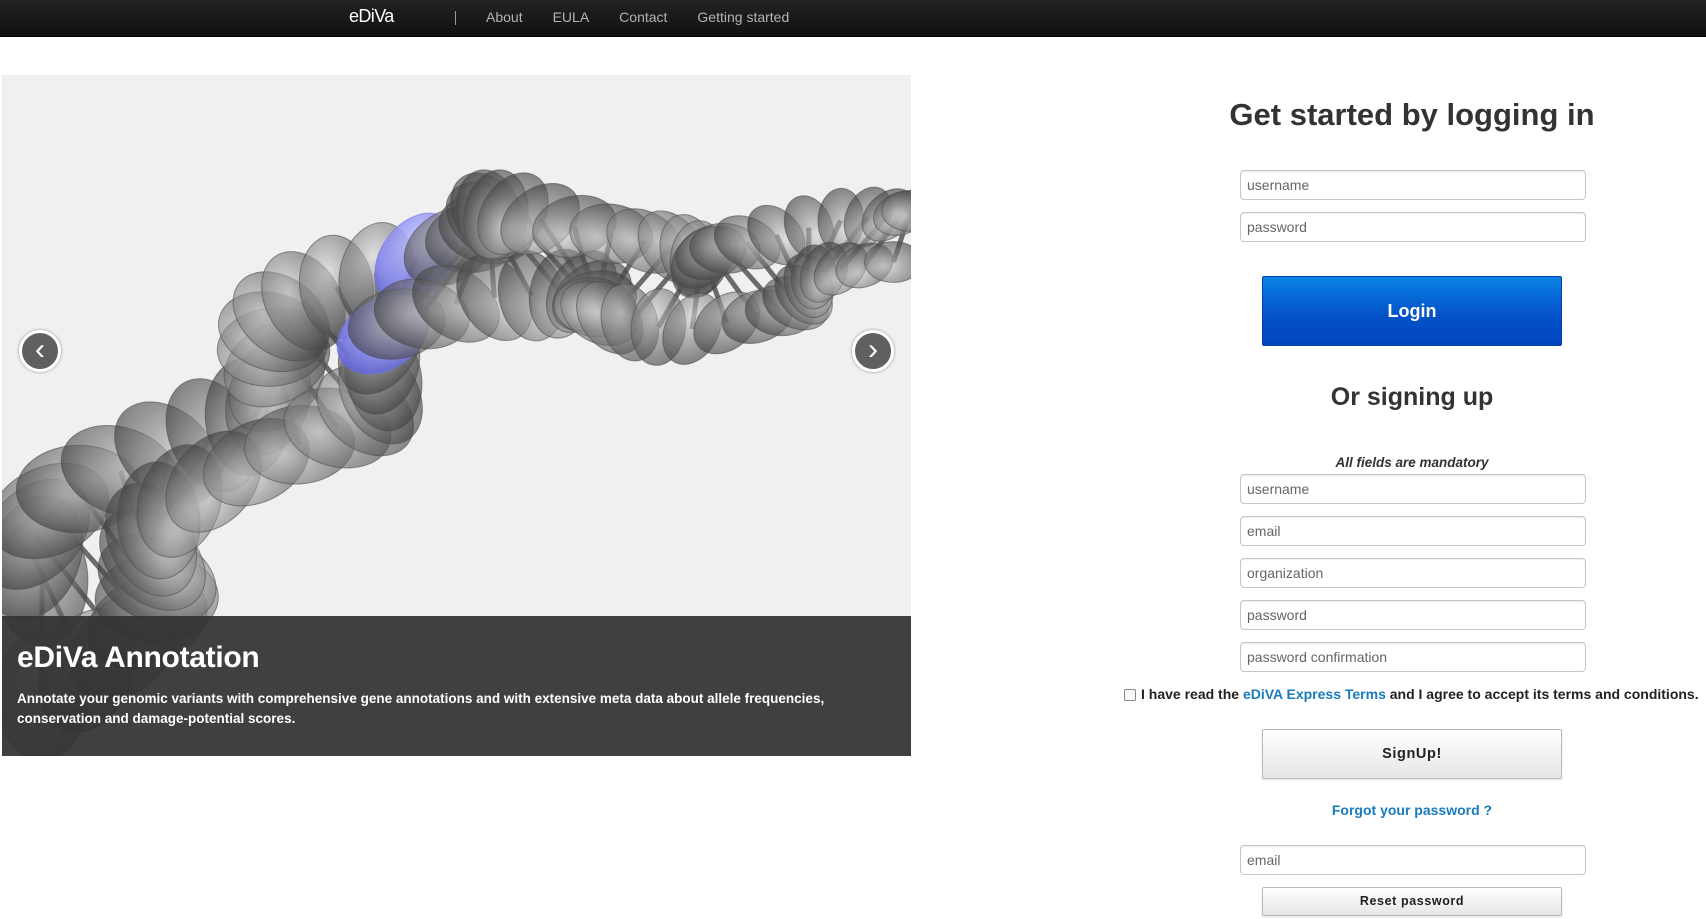  Describe the element at coordinates (1413, 489) in the screenshot. I see `signup-username-input` at that location.